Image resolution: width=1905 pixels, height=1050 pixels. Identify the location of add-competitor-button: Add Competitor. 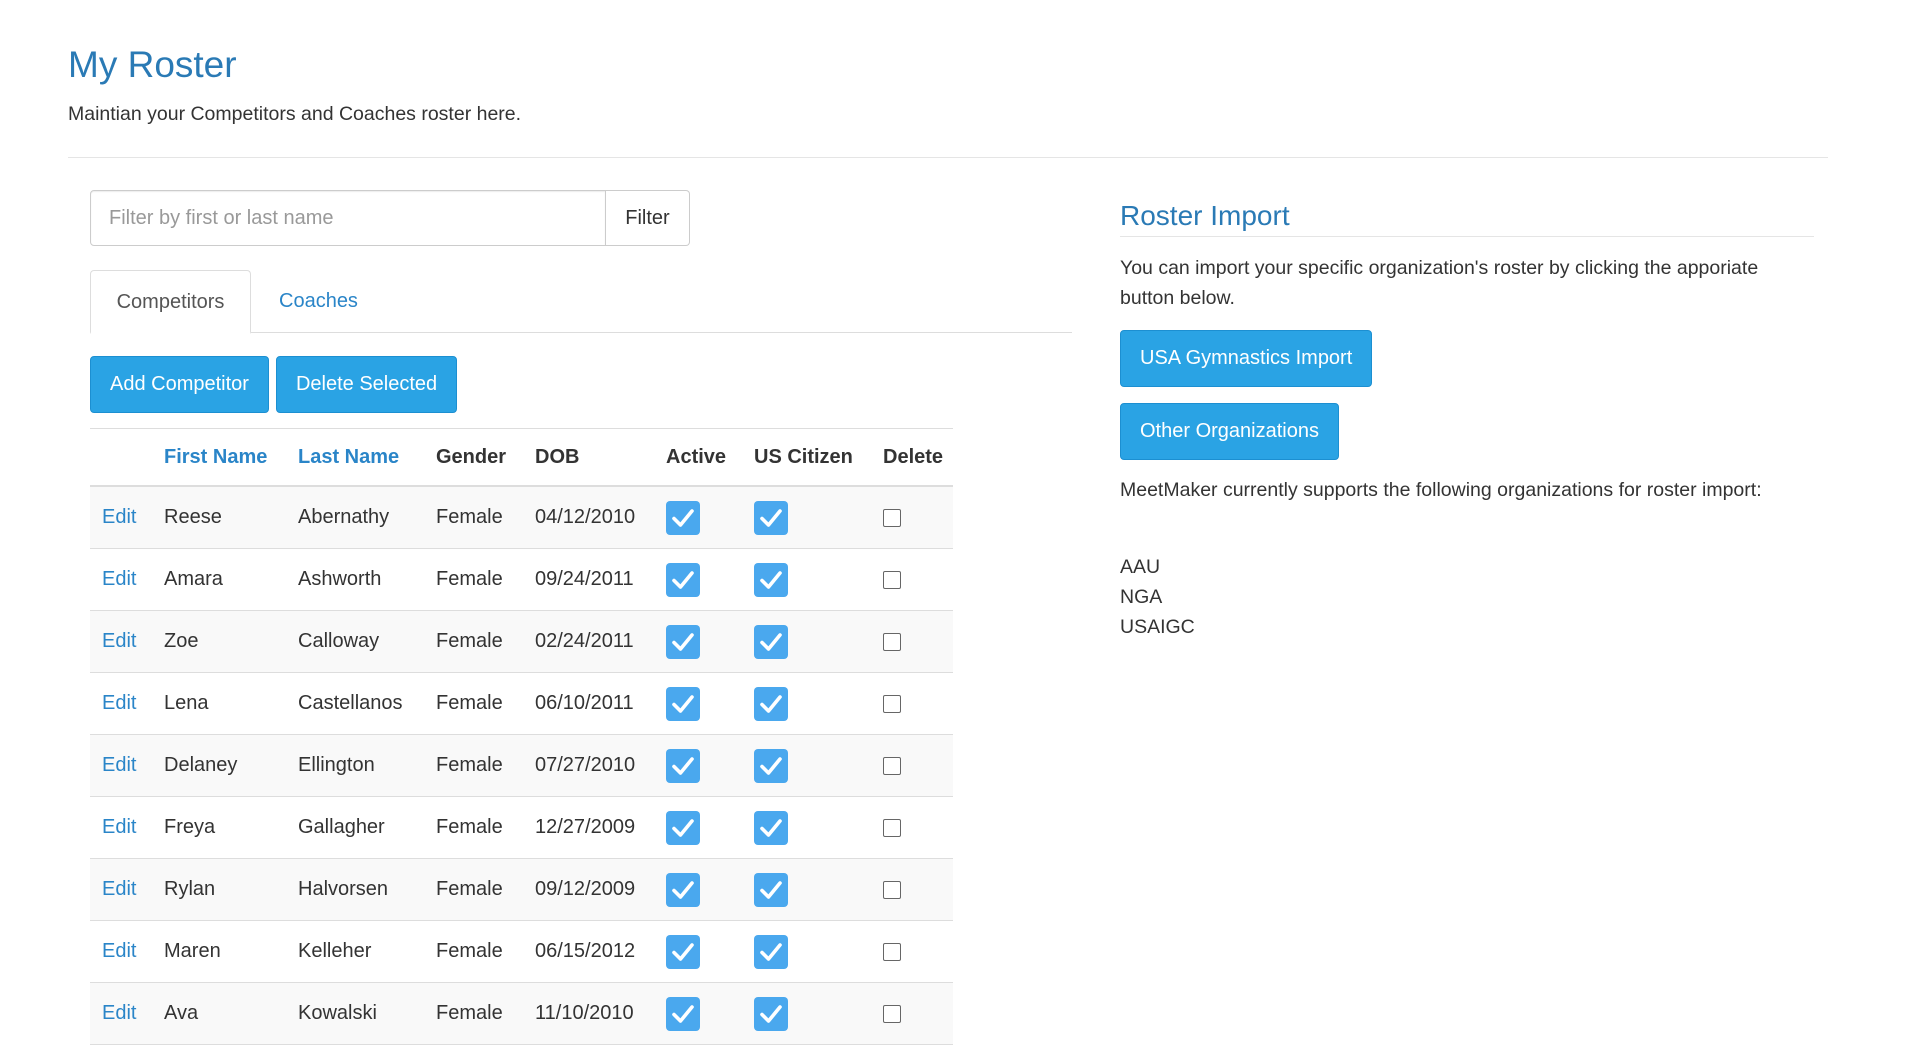
(179, 384).